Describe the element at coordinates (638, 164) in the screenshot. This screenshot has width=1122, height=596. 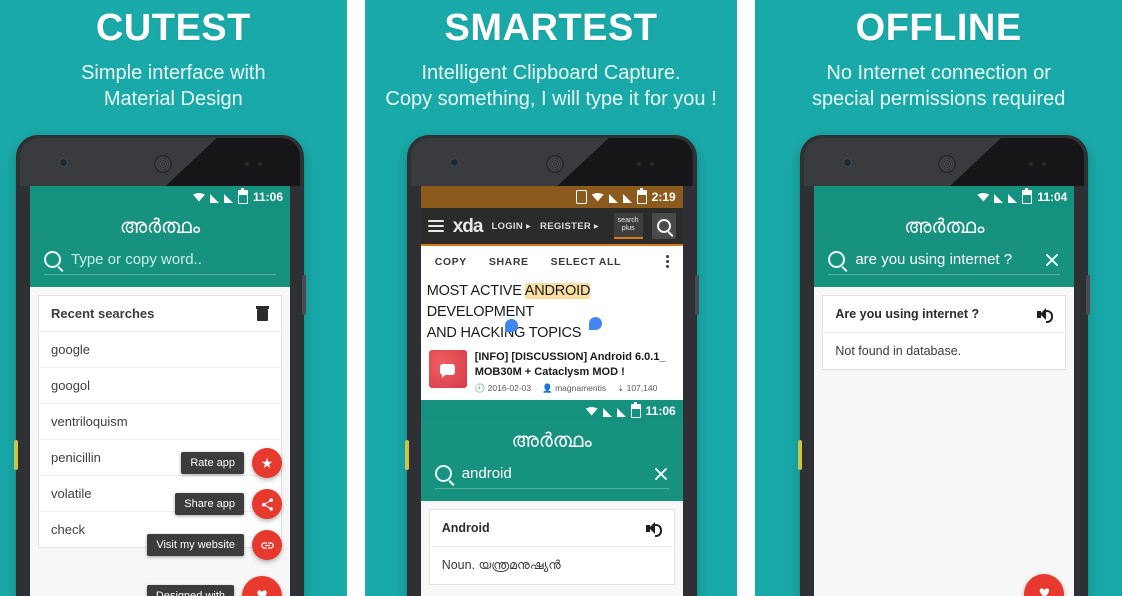
I see `proximity-sensor-icon` at that location.